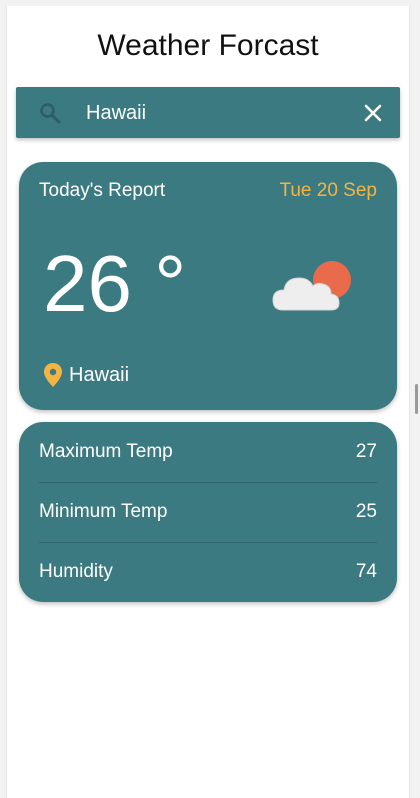  What do you see at coordinates (416, 399) in the screenshot?
I see `scrollbar` at bounding box center [416, 399].